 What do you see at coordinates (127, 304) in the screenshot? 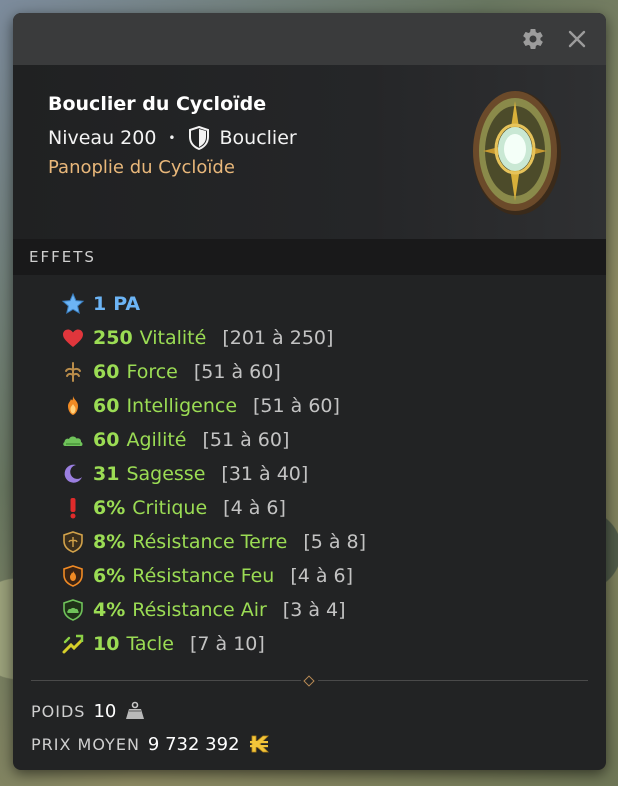
I see `effect-name: PA` at bounding box center [127, 304].